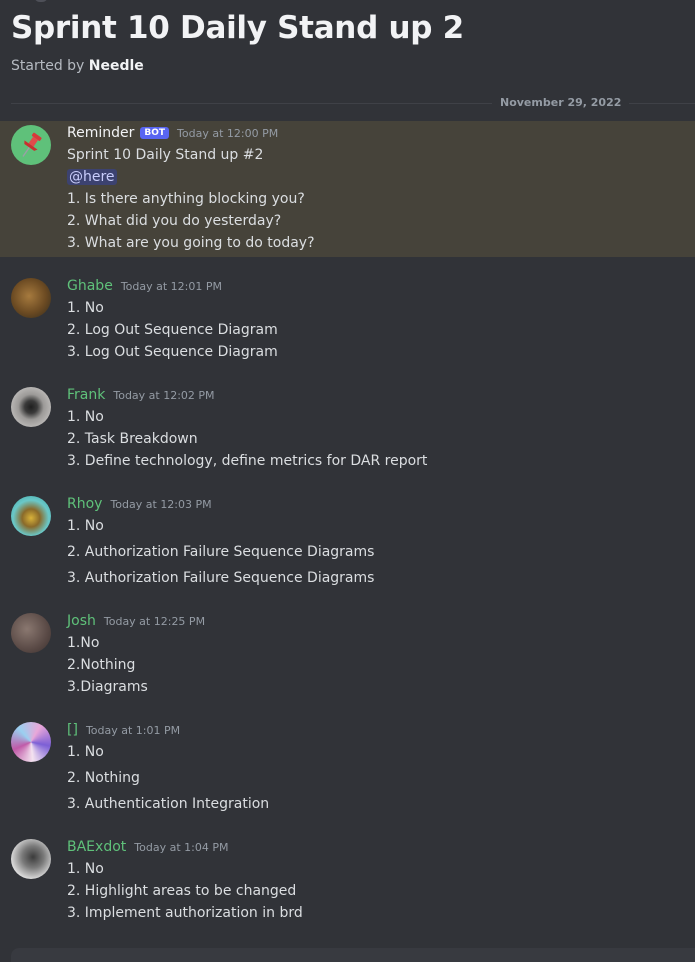  What do you see at coordinates (96, 847) in the screenshot?
I see `author-name: BAExdot` at bounding box center [96, 847].